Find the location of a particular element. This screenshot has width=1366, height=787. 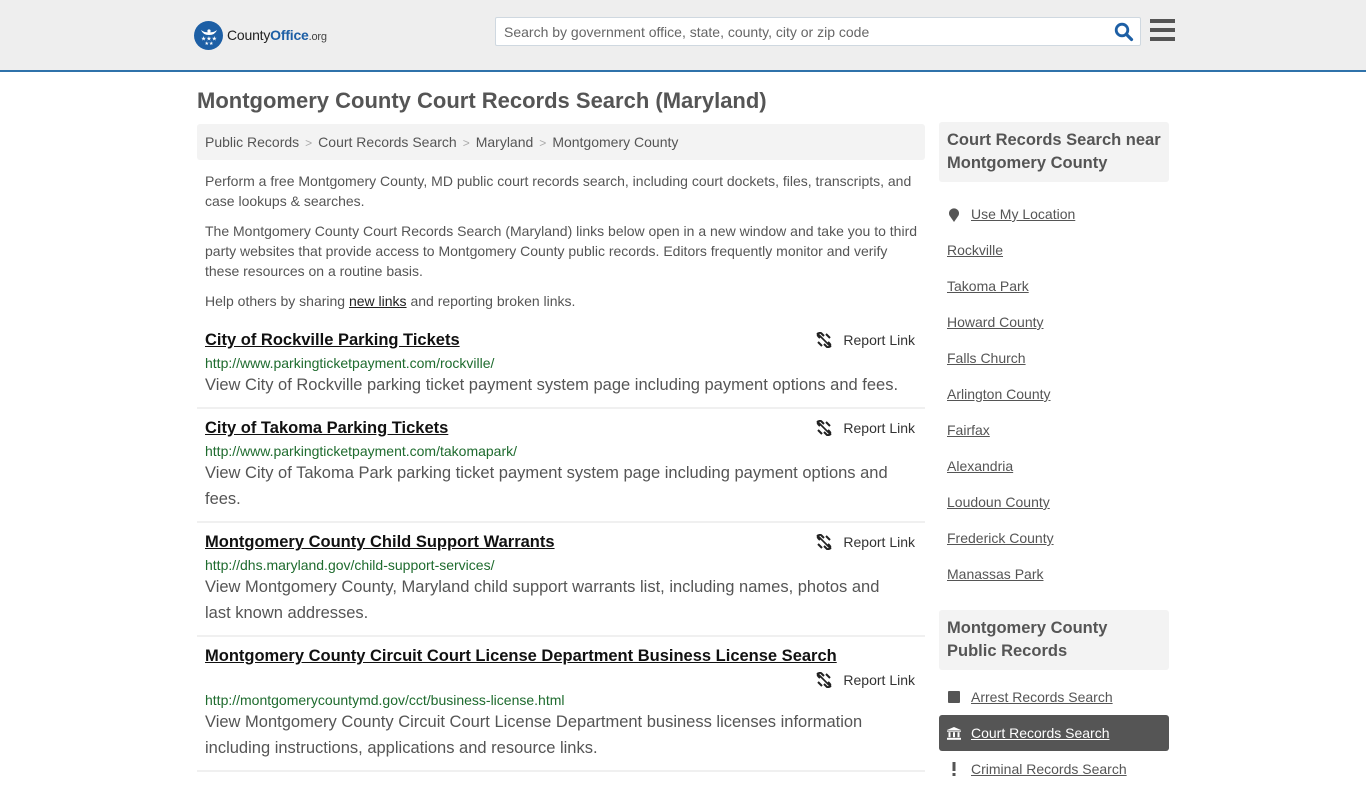

logo-text-org: .org is located at coordinates (317, 37).